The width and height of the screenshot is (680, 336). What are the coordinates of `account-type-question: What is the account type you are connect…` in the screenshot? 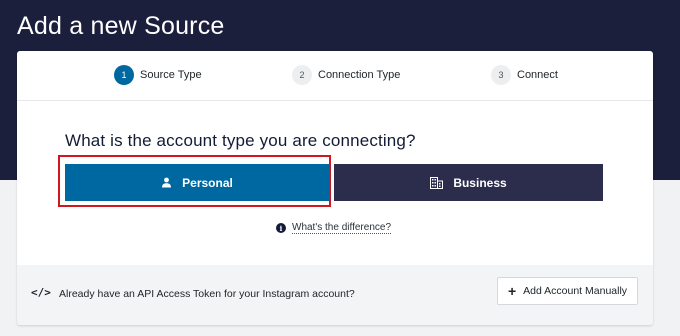 It's located at (240, 140).